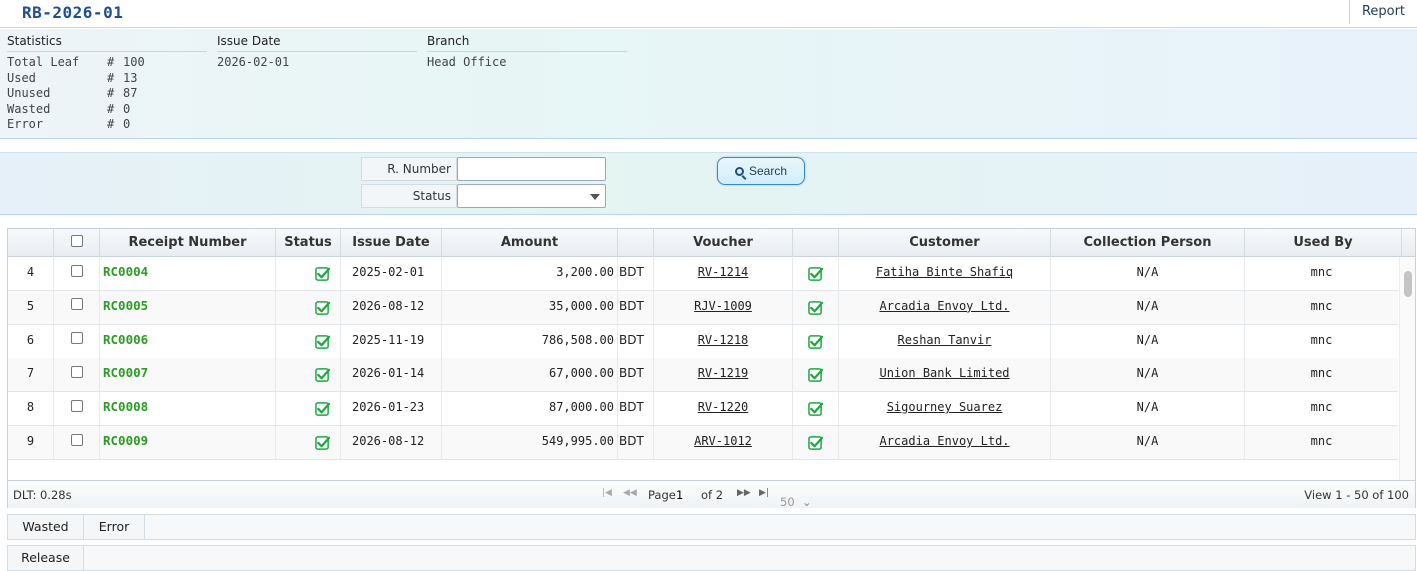 This screenshot has height=571, width=1417. I want to click on issue-date-cell: 2025-02-01, so click(391, 273).